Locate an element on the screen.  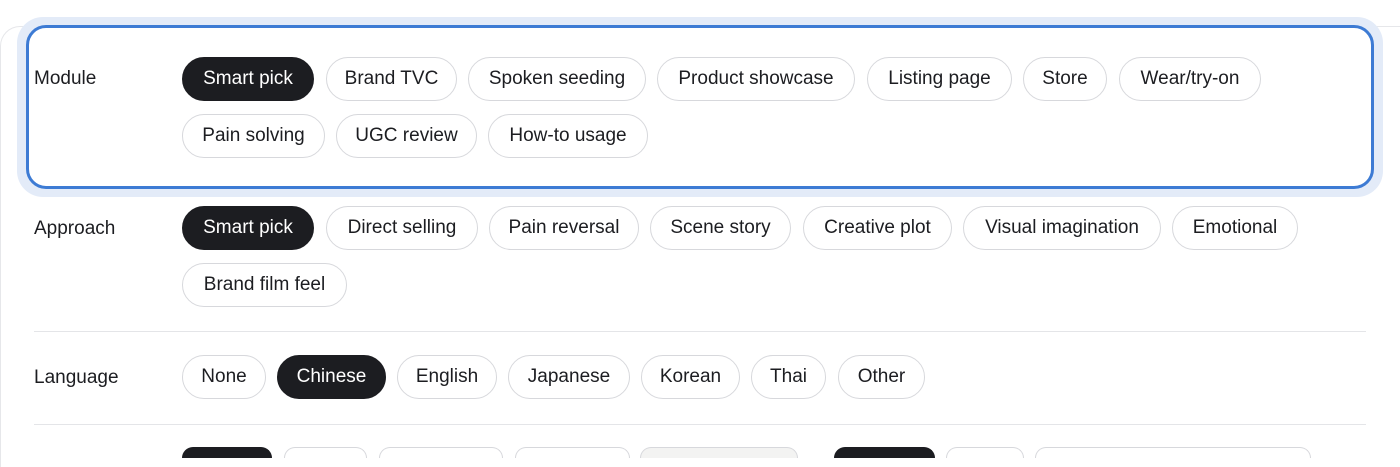
language-label: Language is located at coordinates (76, 377).